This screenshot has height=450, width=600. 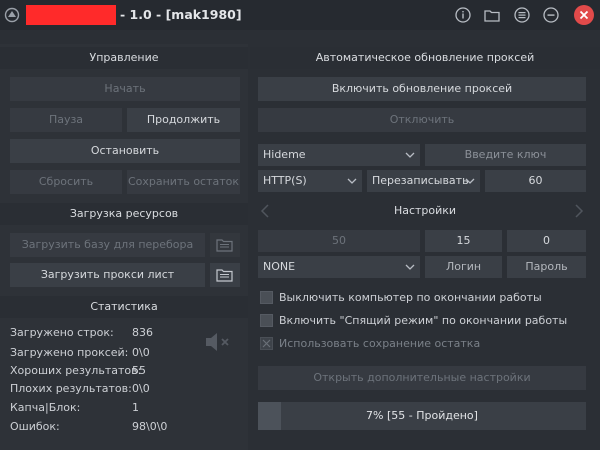 I want to click on stat-value-good: 55, so click(x=139, y=370).